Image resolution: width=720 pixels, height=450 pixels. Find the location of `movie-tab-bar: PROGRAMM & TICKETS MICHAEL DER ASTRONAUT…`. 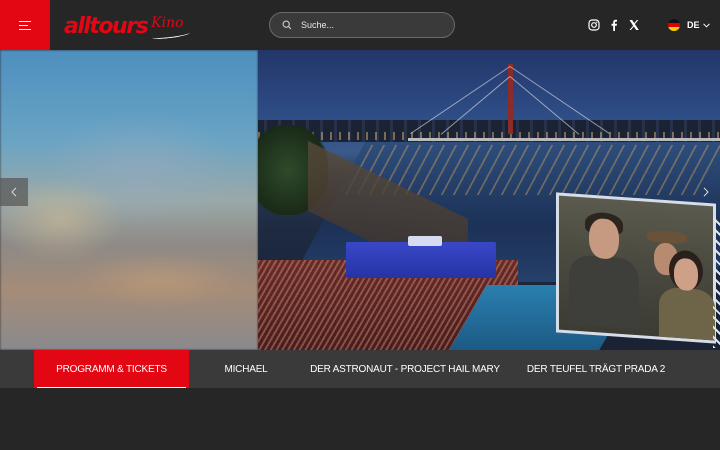

movie-tab-bar: PROGRAMM & TICKETS MICHAEL DER ASTRONAUT… is located at coordinates (360, 369).